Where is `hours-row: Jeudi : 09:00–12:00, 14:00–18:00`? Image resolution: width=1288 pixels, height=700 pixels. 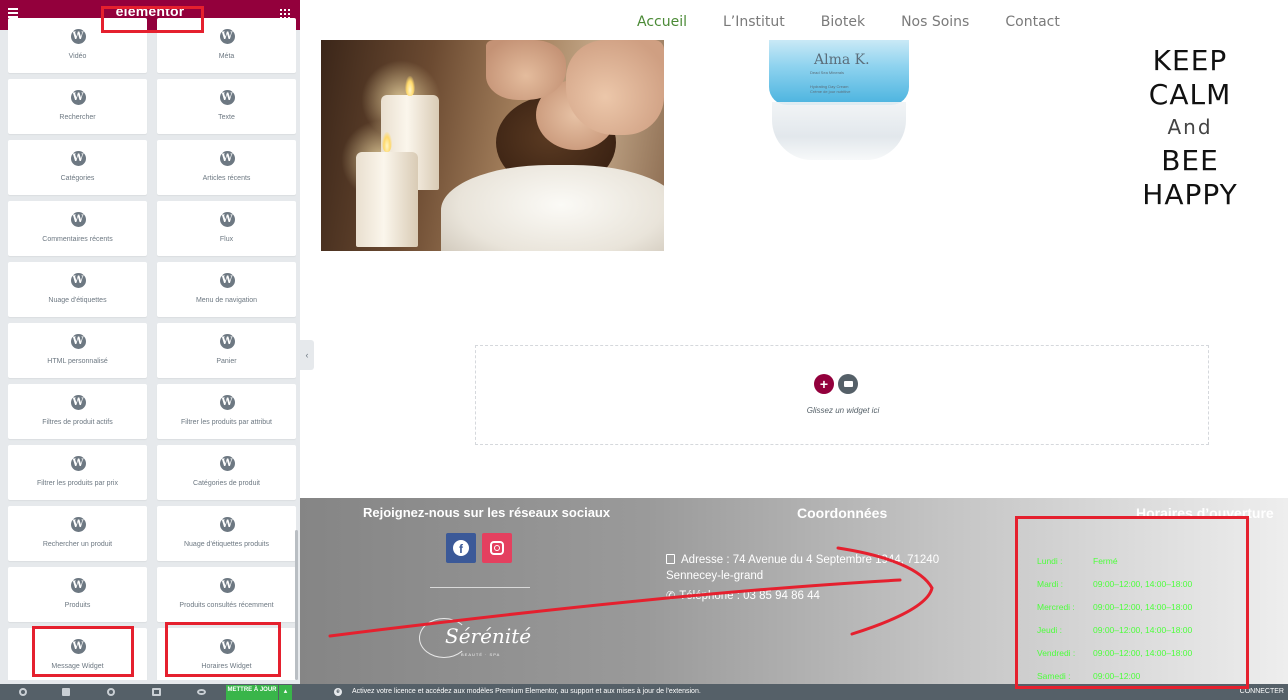 hours-row: Jeudi : 09:00–12:00, 14:00–18:00 is located at coordinates (1137, 630).